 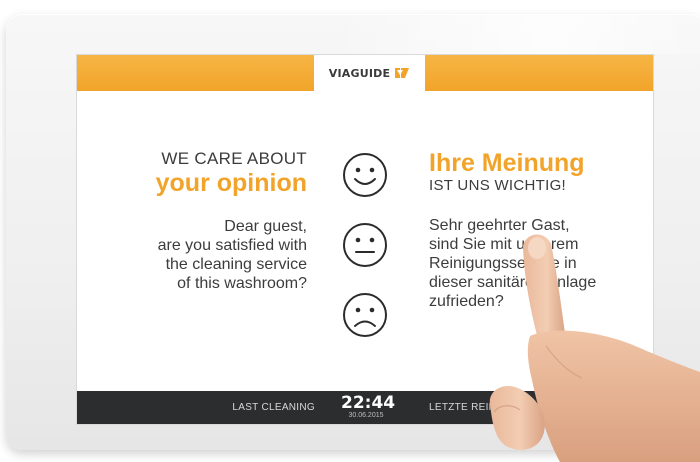 I want to click on german-question-line: Reinigungsservice in, so click(x=503, y=263).